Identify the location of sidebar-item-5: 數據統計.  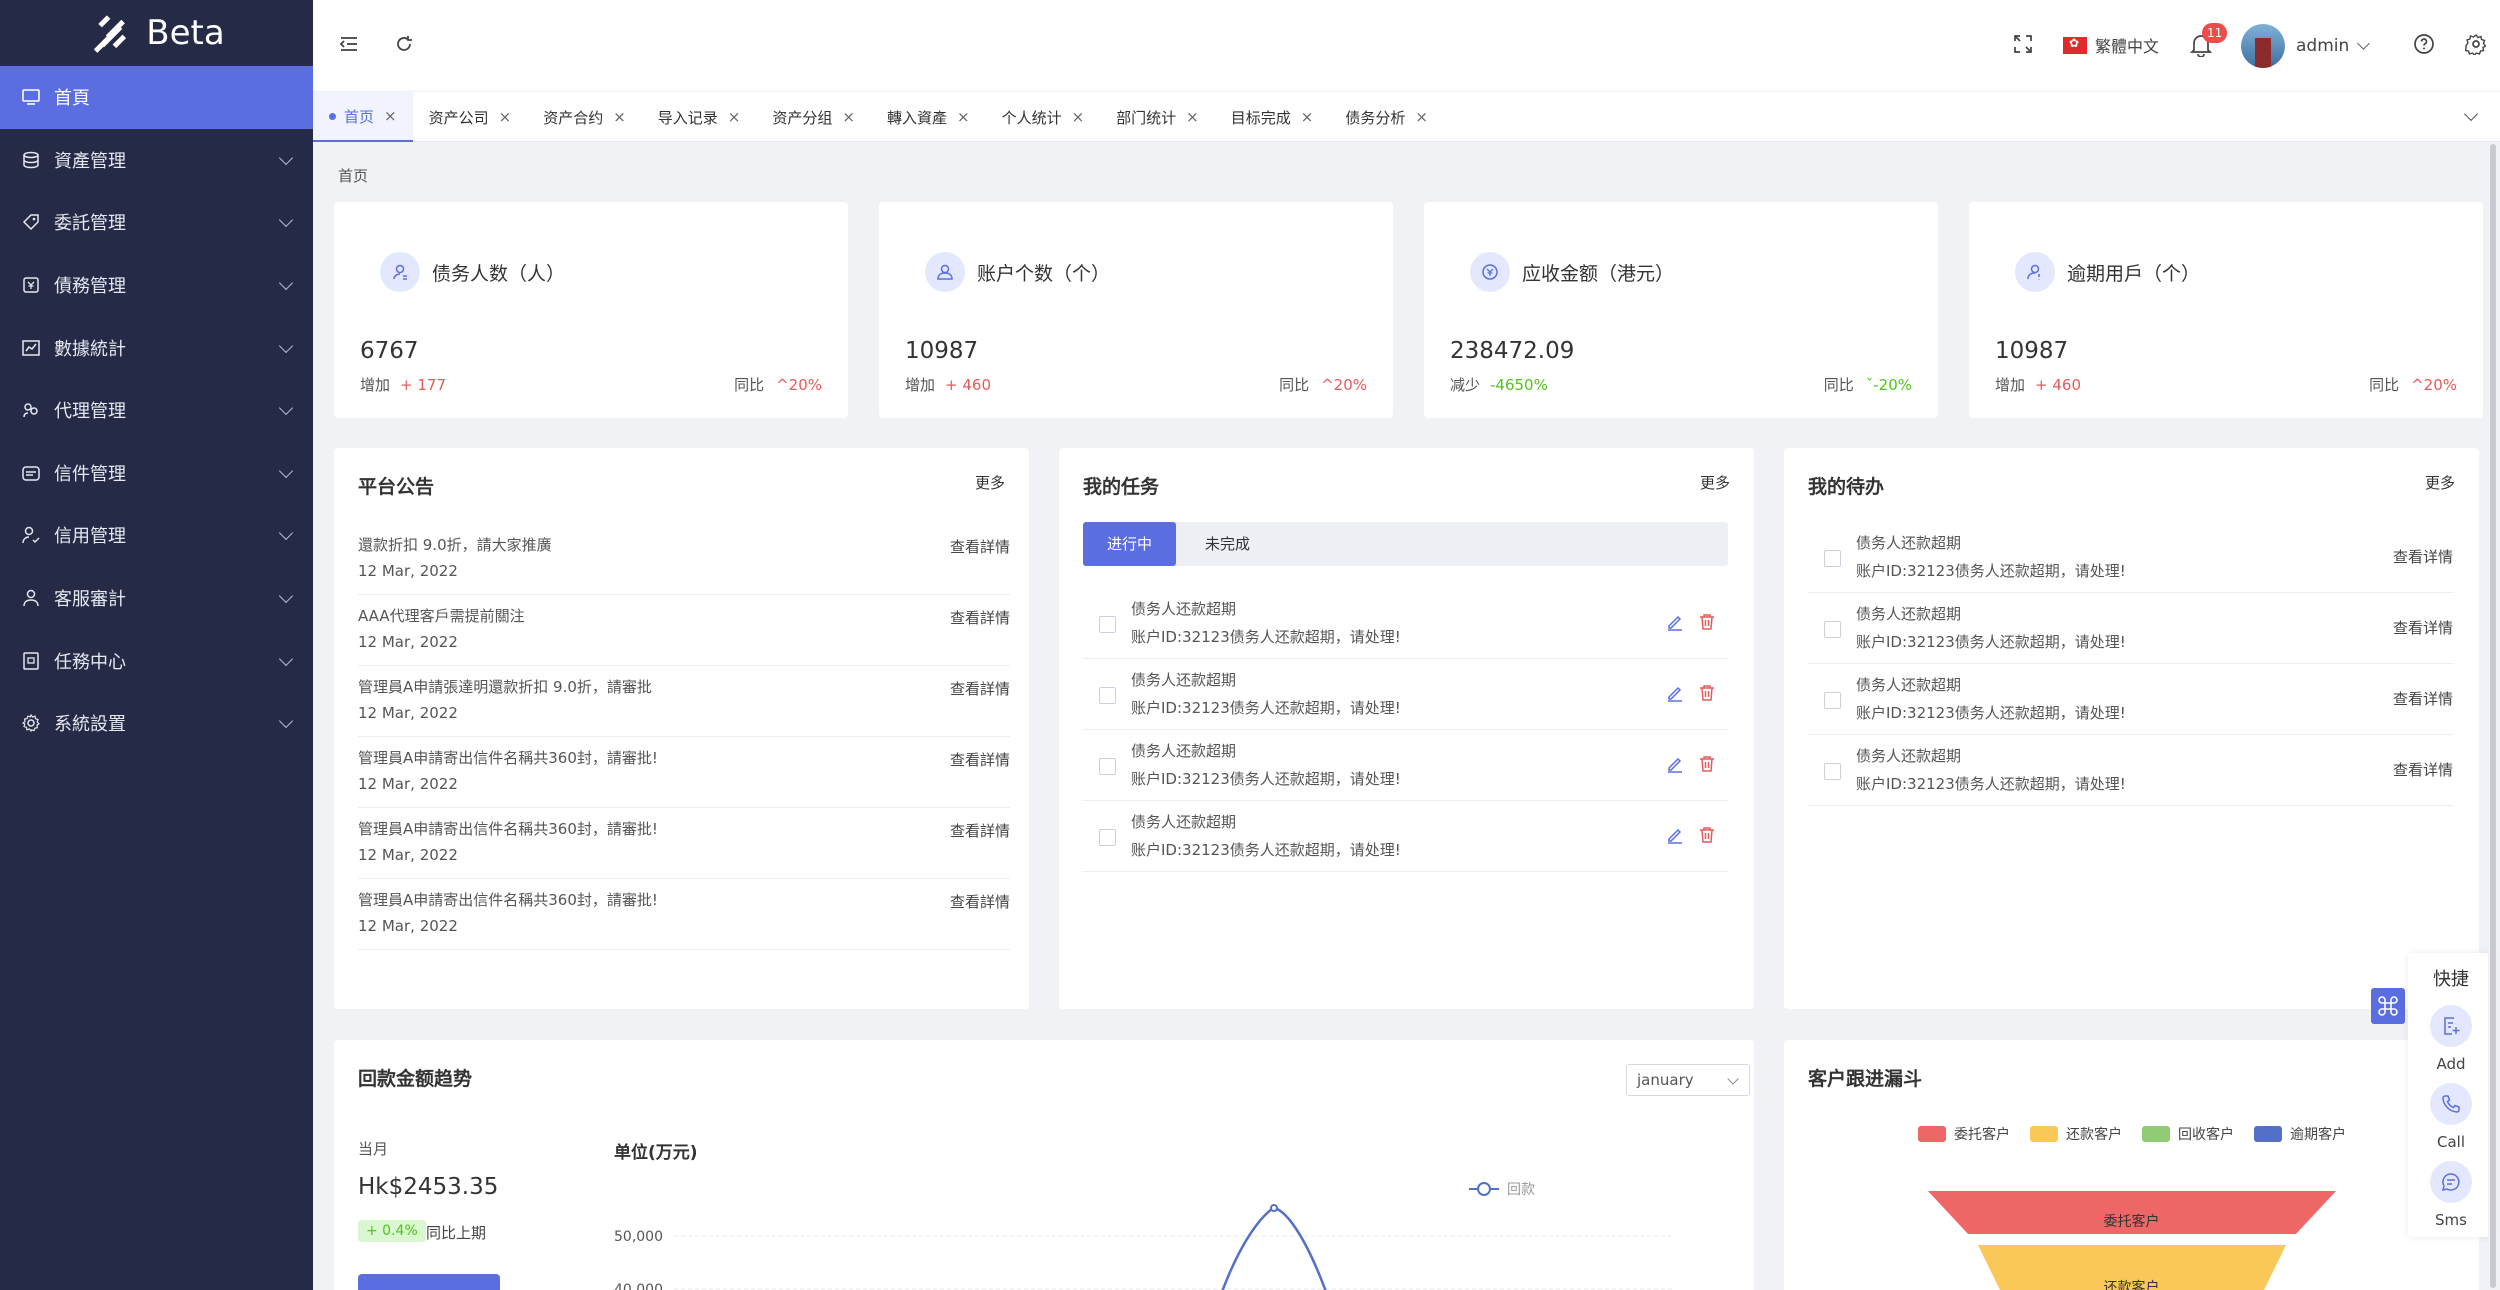
(156, 347).